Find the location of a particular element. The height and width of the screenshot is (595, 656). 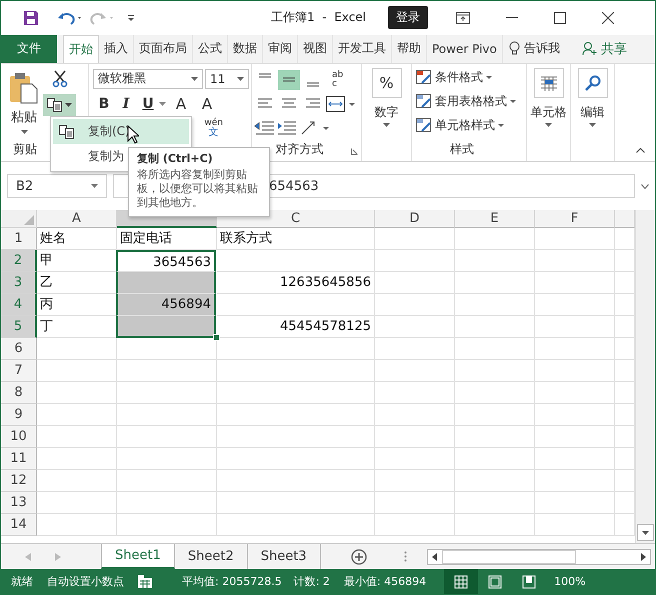

macro-icon is located at coordinates (145, 581).